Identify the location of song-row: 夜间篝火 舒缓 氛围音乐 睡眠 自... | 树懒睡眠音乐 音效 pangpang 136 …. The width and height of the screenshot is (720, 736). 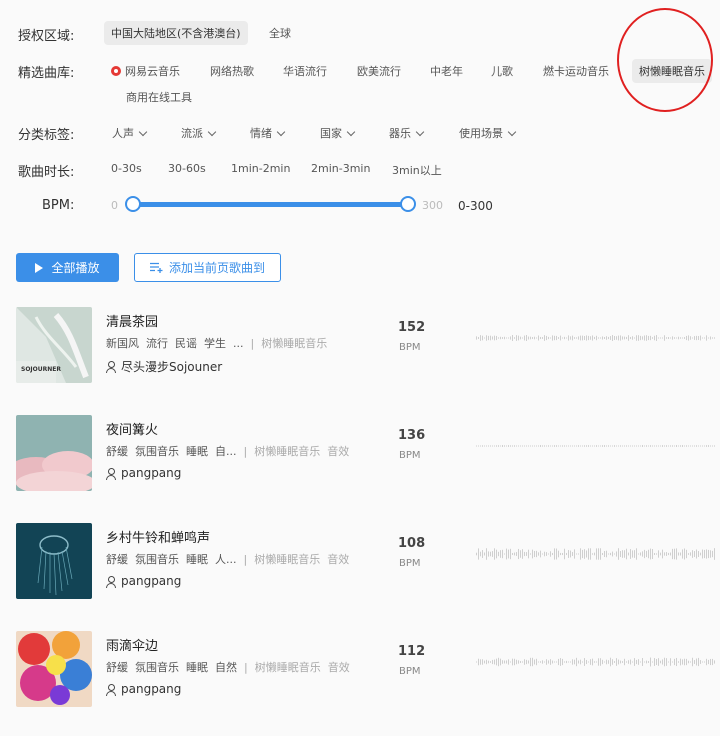
(360, 455).